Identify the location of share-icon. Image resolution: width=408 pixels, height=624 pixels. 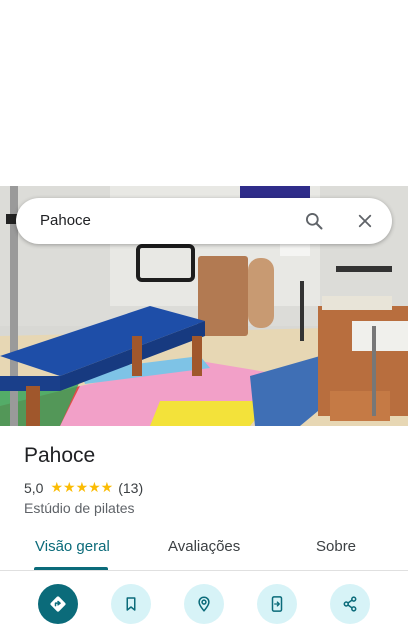
(350, 604).